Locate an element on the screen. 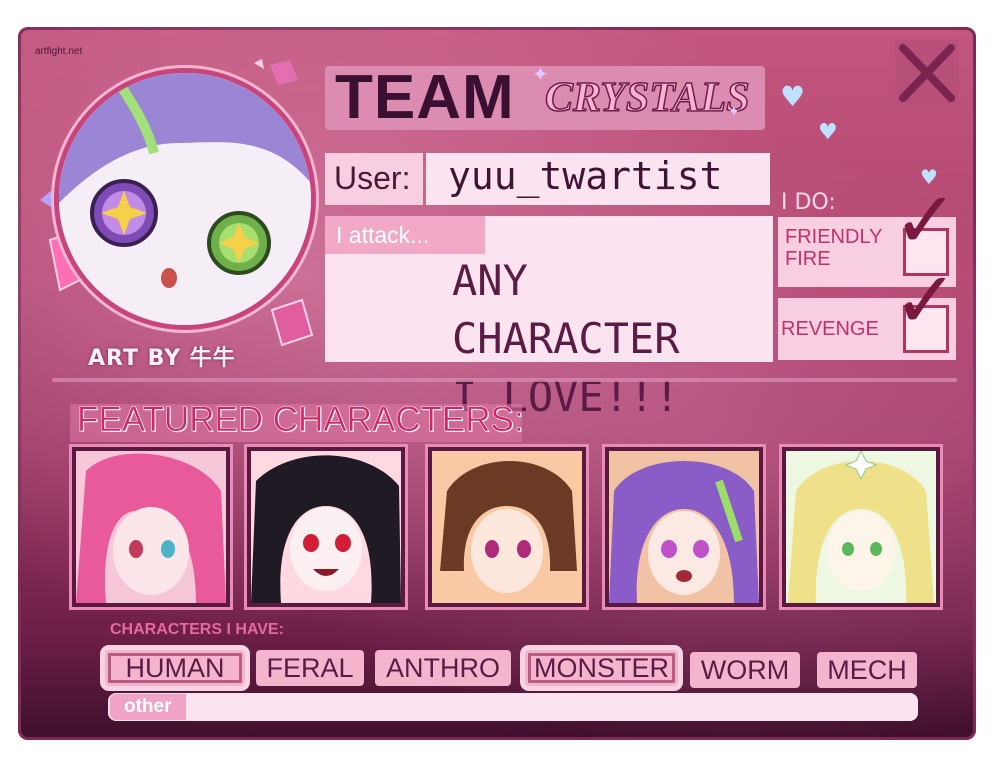 This screenshot has width=1000, height=763. avatar-illustration is located at coordinates (185, 199).